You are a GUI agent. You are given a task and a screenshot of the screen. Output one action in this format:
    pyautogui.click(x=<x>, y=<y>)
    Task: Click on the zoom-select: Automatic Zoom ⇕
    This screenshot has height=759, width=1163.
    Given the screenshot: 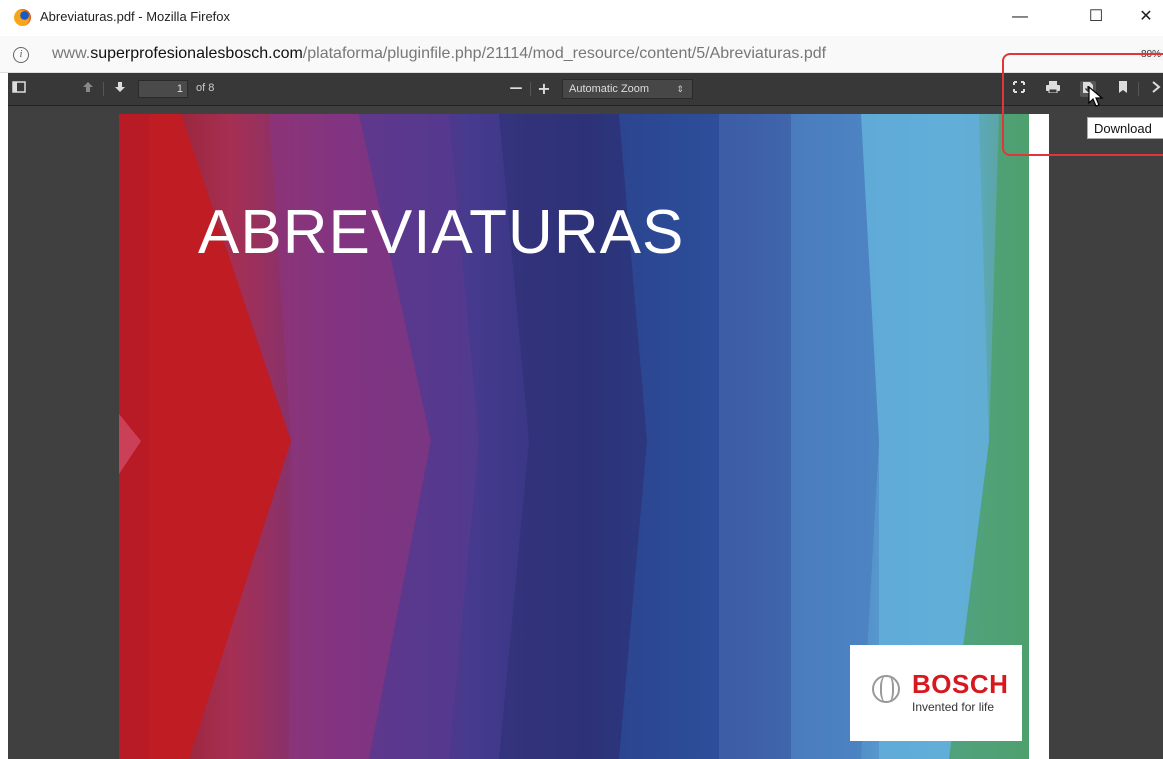 What is the action you would take?
    pyautogui.click(x=627, y=89)
    